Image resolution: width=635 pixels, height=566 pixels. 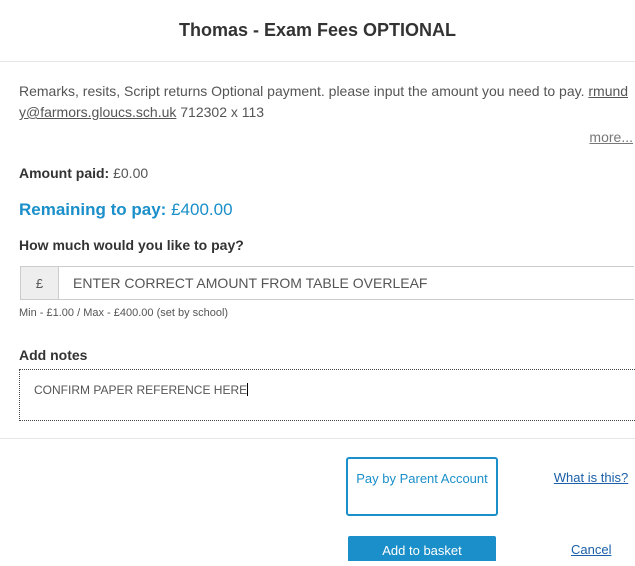 What do you see at coordinates (591, 549) in the screenshot?
I see `cancel-link: Cancel` at bounding box center [591, 549].